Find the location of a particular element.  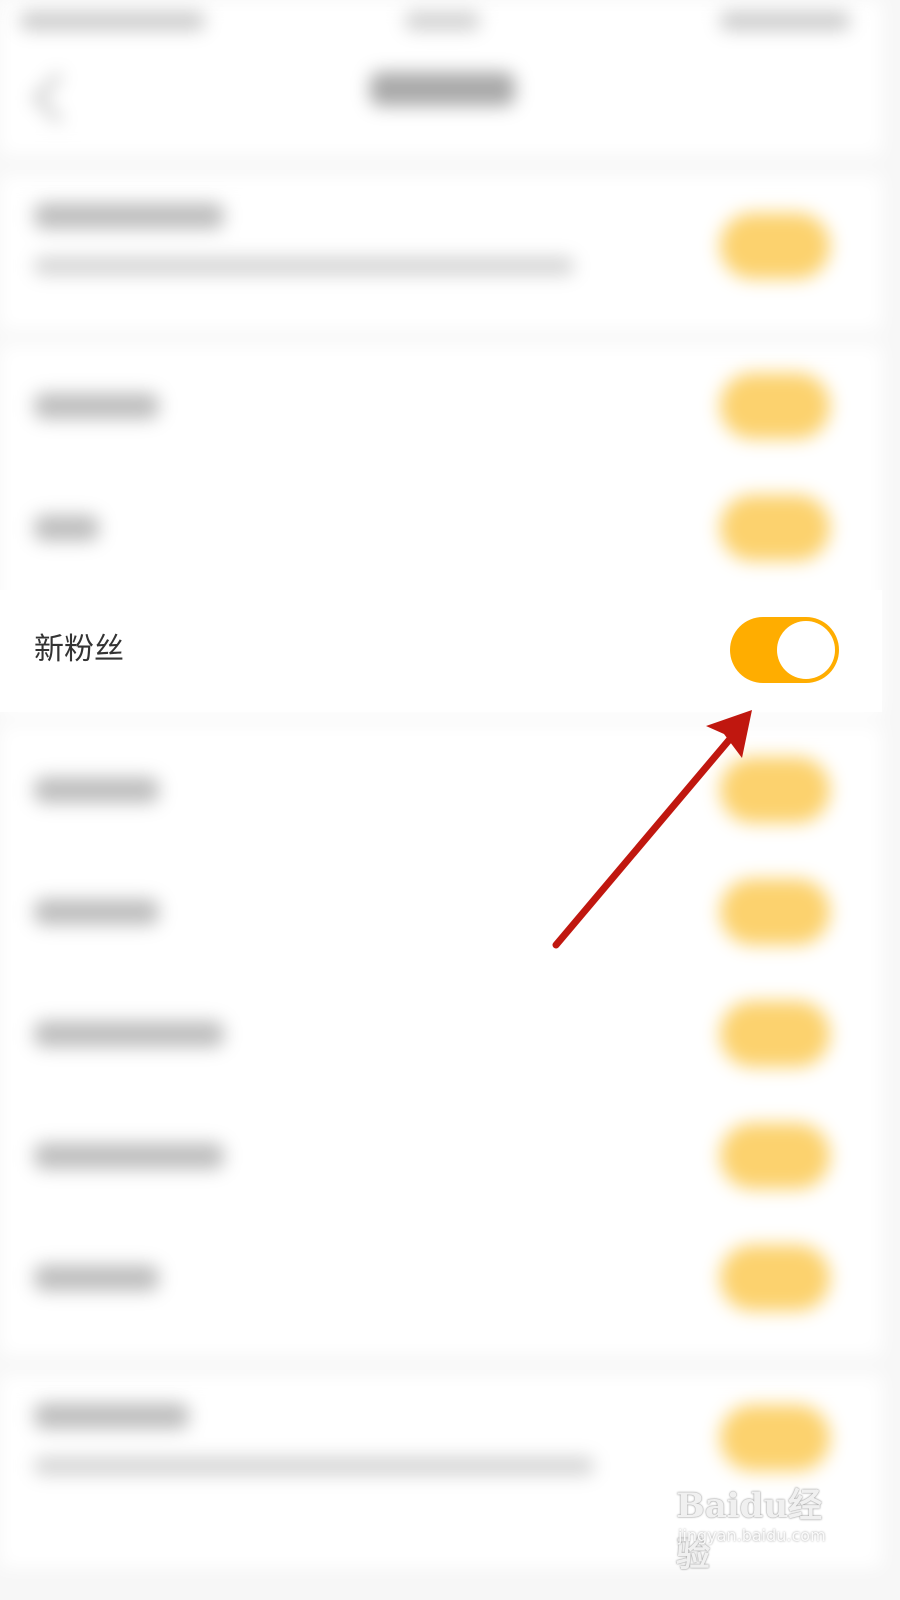

arrow-shaft is located at coordinates (645, 839).